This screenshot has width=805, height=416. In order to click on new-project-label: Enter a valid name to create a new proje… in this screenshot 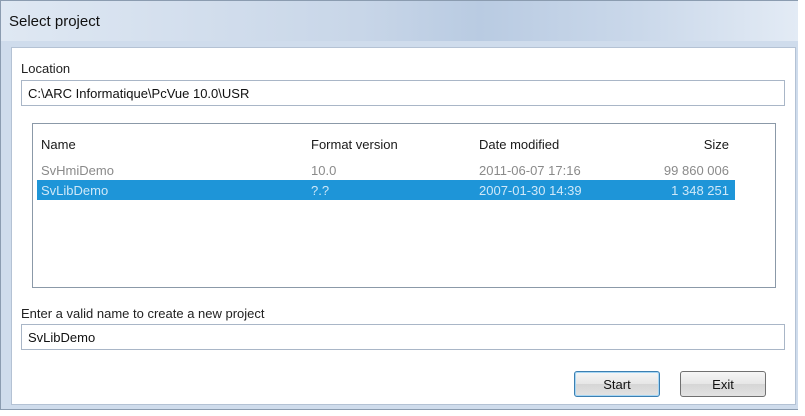, I will do `click(143, 313)`.